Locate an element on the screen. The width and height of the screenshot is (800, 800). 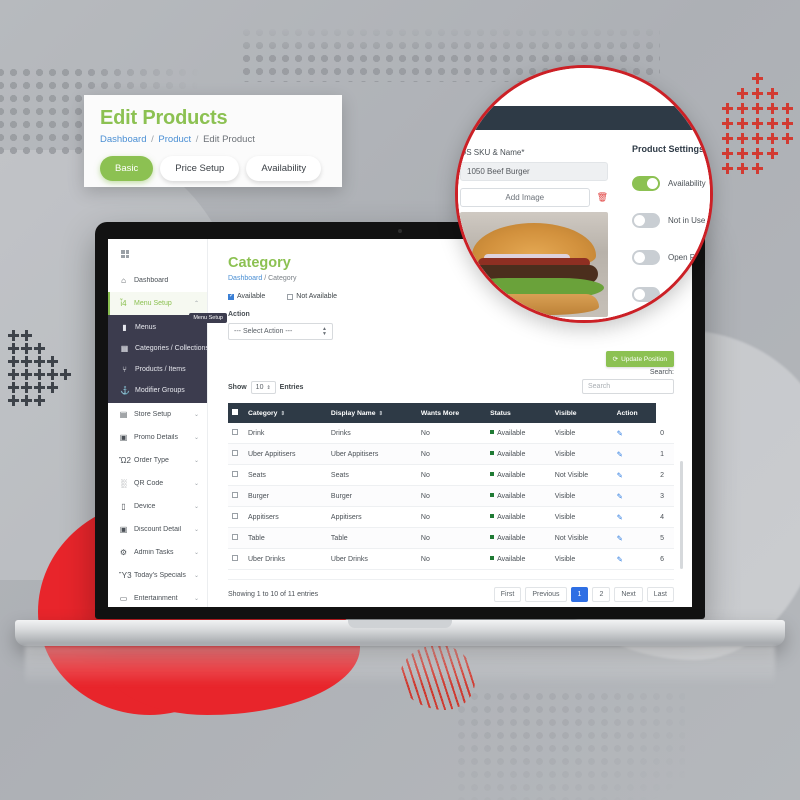
available-checkbox is located at coordinates (231, 296).